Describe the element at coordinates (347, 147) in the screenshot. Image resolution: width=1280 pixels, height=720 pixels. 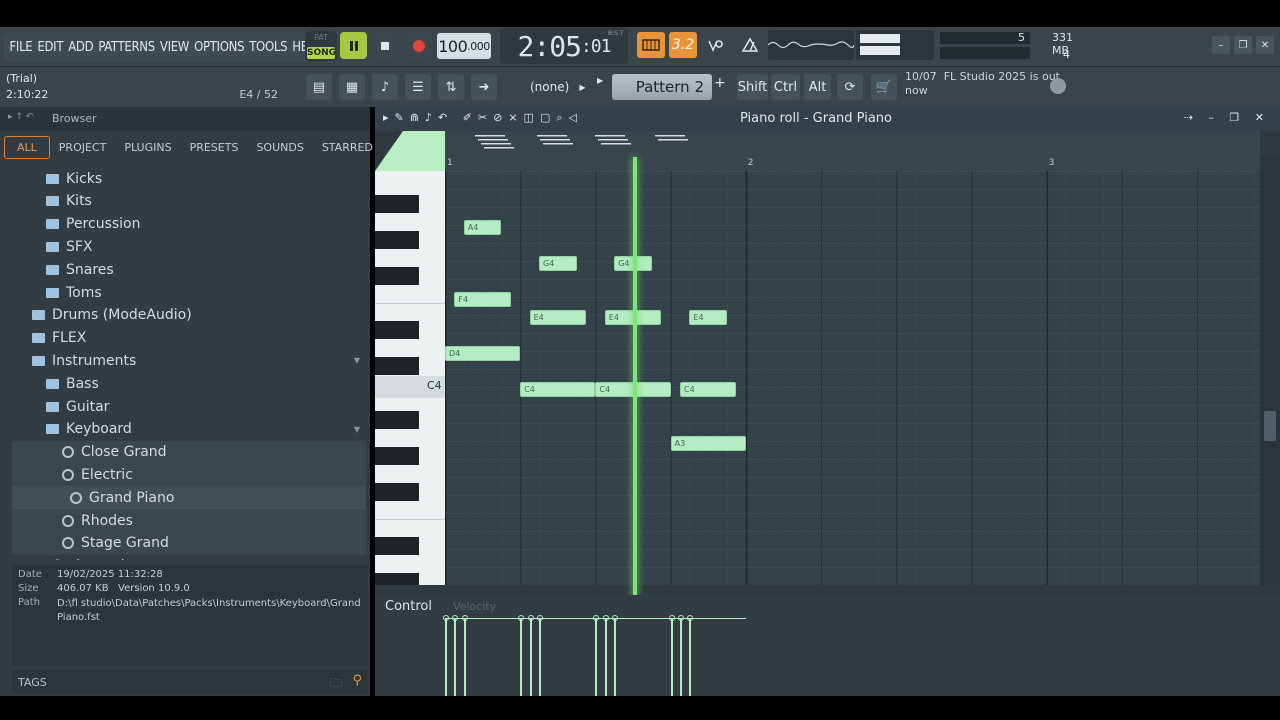
I see `browser-tab-starred: STARRED` at that location.